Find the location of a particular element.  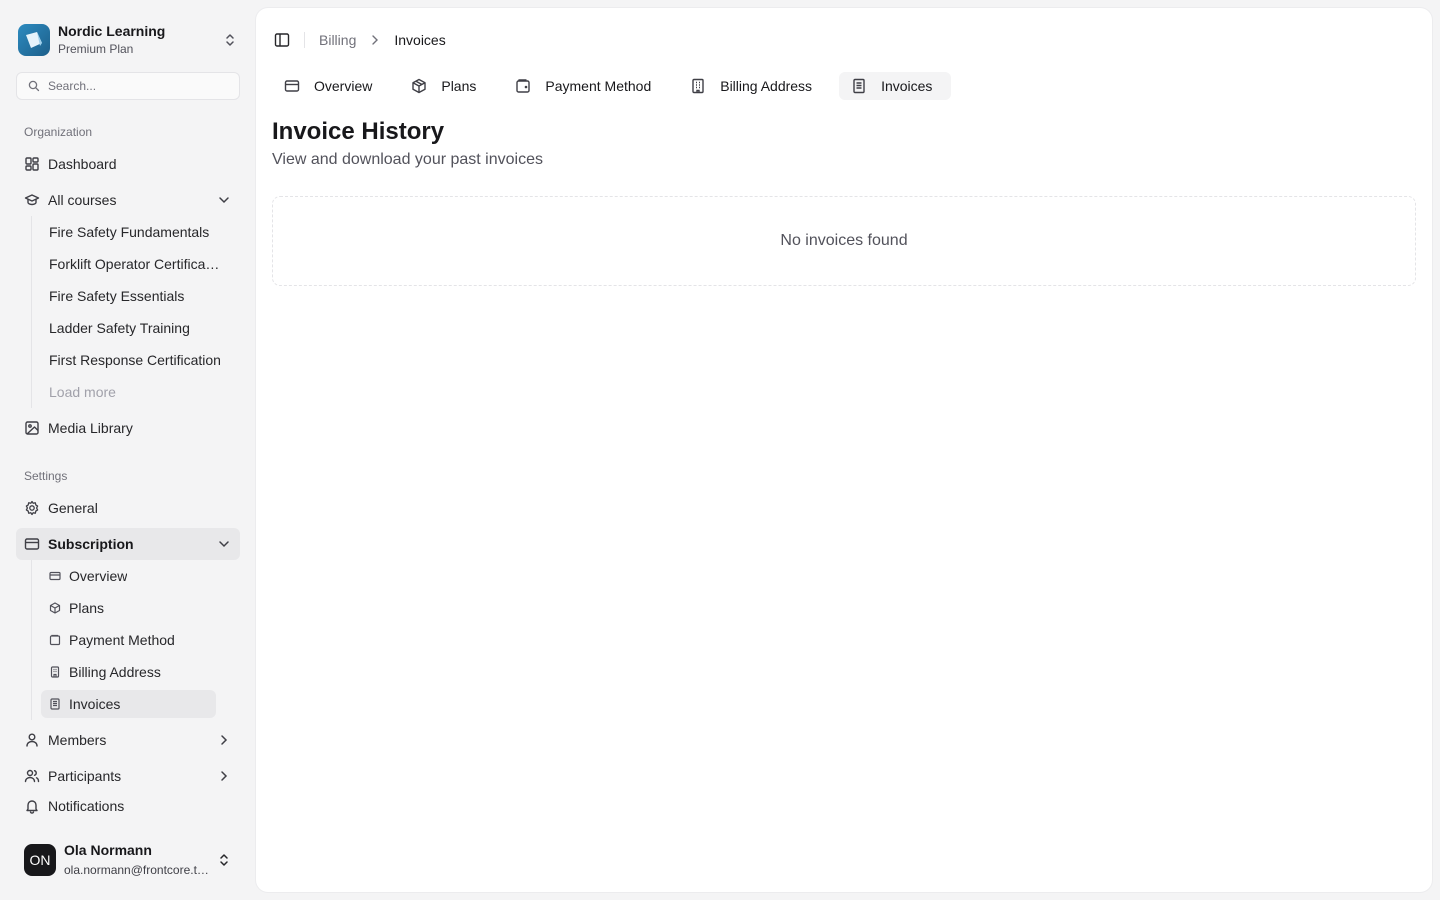

breadcrumb: Billing Invoices is located at coordinates (382, 40).